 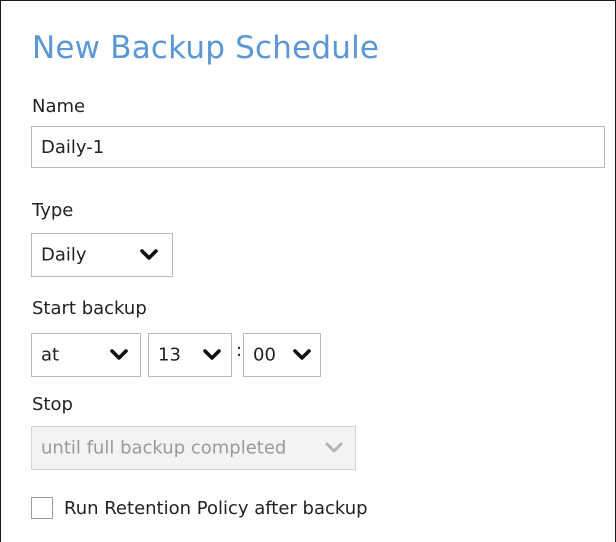 What do you see at coordinates (64, 255) in the screenshot?
I see `type-select-value: Daily` at bounding box center [64, 255].